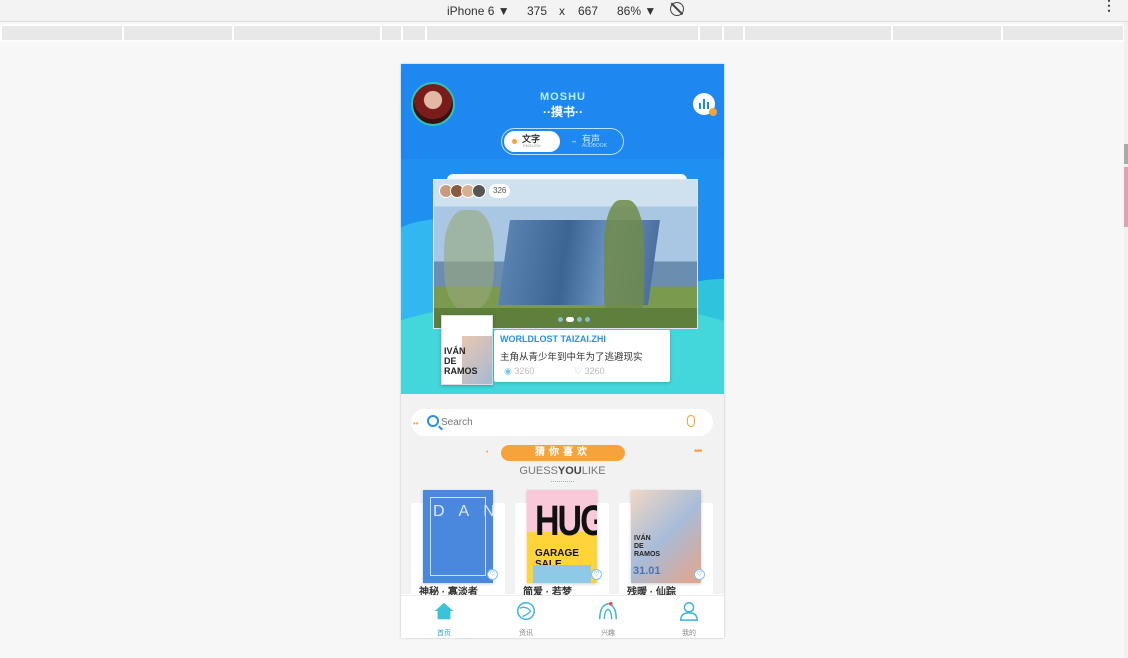  I want to click on search-input, so click(561, 422).